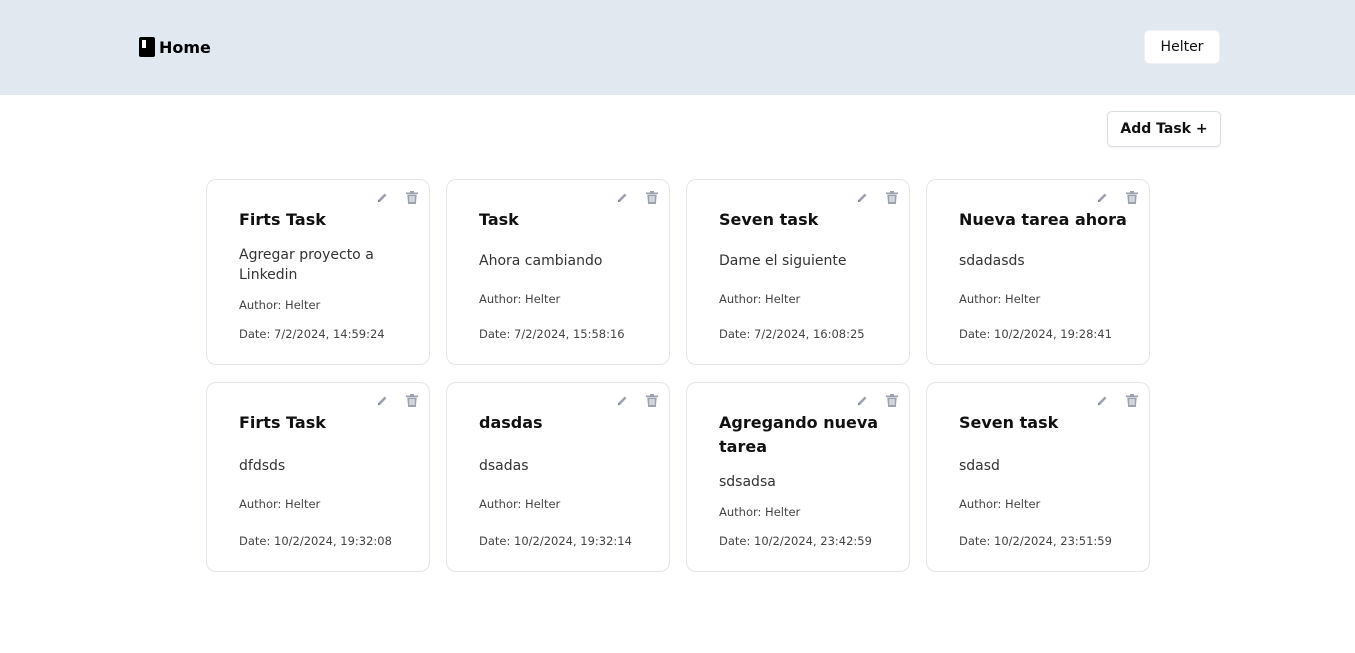 The height and width of the screenshot is (653, 1355). I want to click on task-description: sdadasds, so click(992, 261).